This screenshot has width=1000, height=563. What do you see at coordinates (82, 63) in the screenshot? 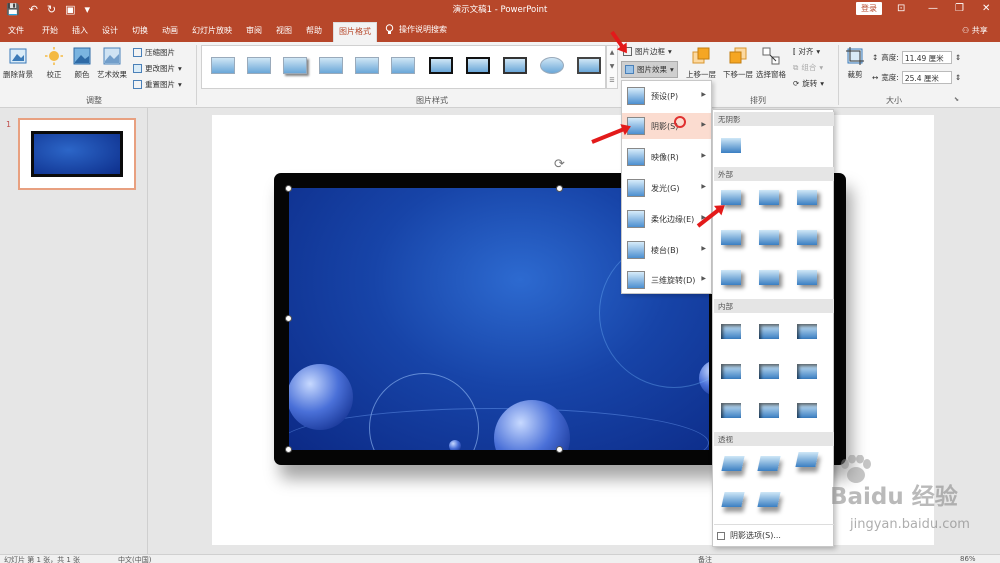
I see `color-button: 颜色` at bounding box center [82, 63].